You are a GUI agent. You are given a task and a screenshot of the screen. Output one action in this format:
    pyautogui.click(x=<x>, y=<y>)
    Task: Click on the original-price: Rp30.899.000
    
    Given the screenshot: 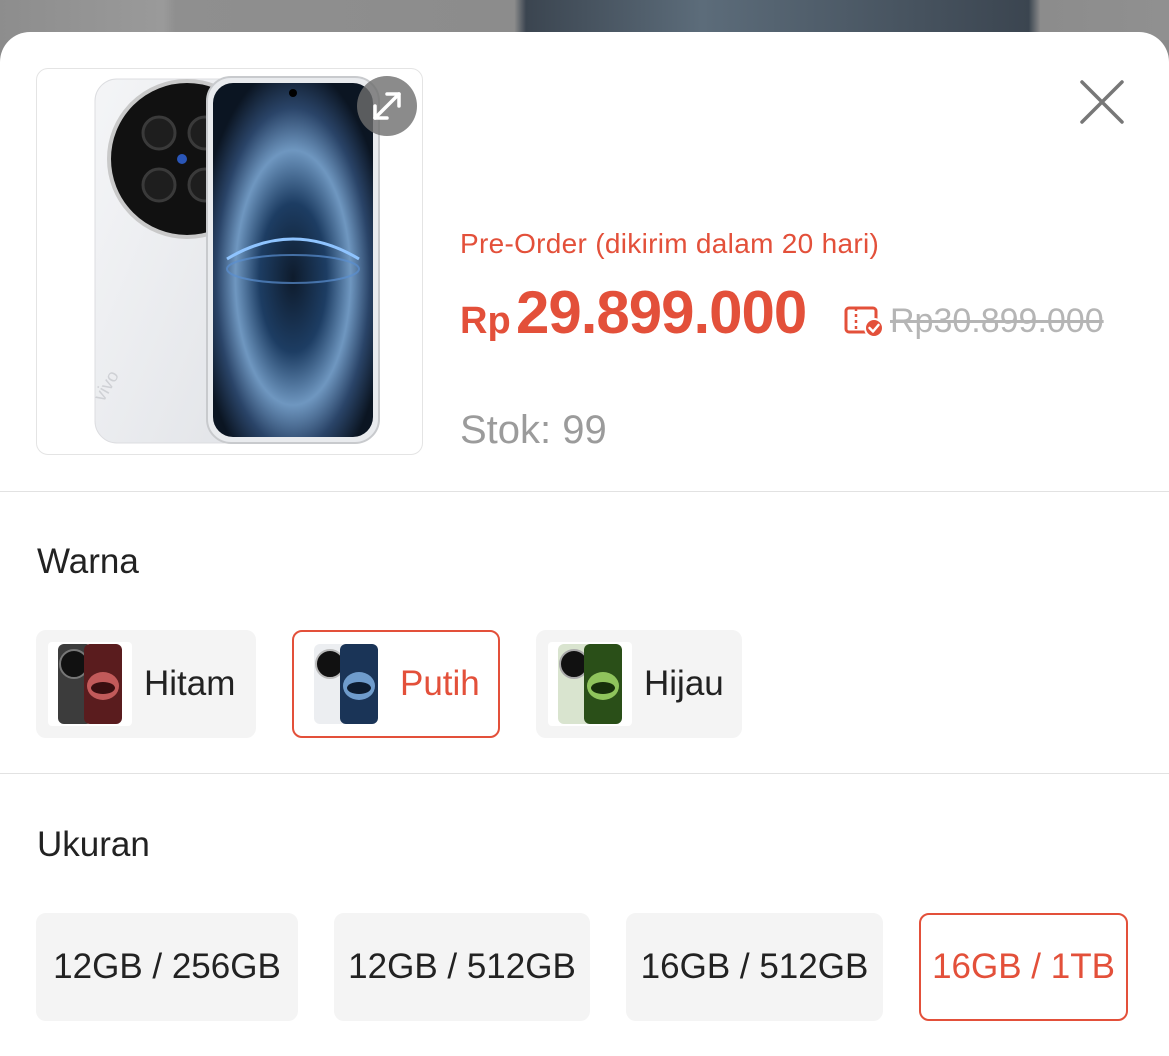 What is the action you would take?
    pyautogui.click(x=997, y=321)
    